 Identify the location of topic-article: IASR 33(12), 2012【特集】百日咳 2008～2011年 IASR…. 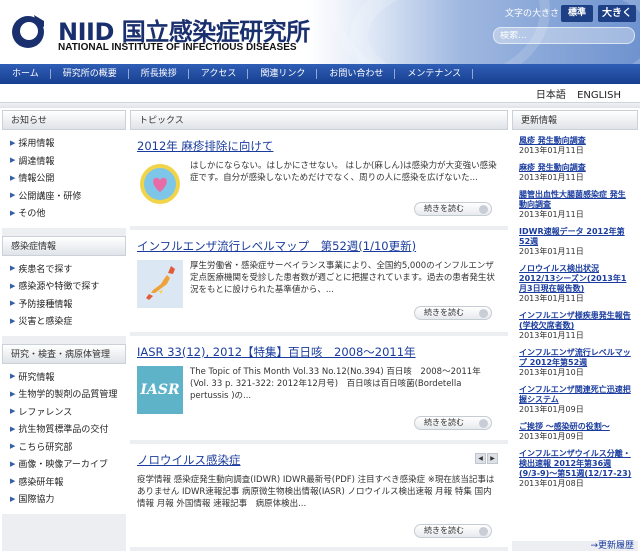
(319, 388).